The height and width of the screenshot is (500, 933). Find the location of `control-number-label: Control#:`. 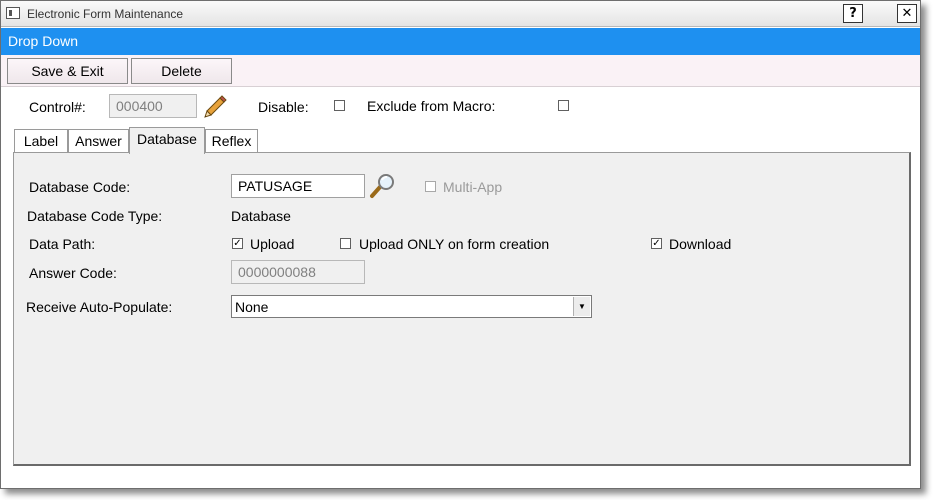

control-number-label: Control#: is located at coordinates (57, 107).